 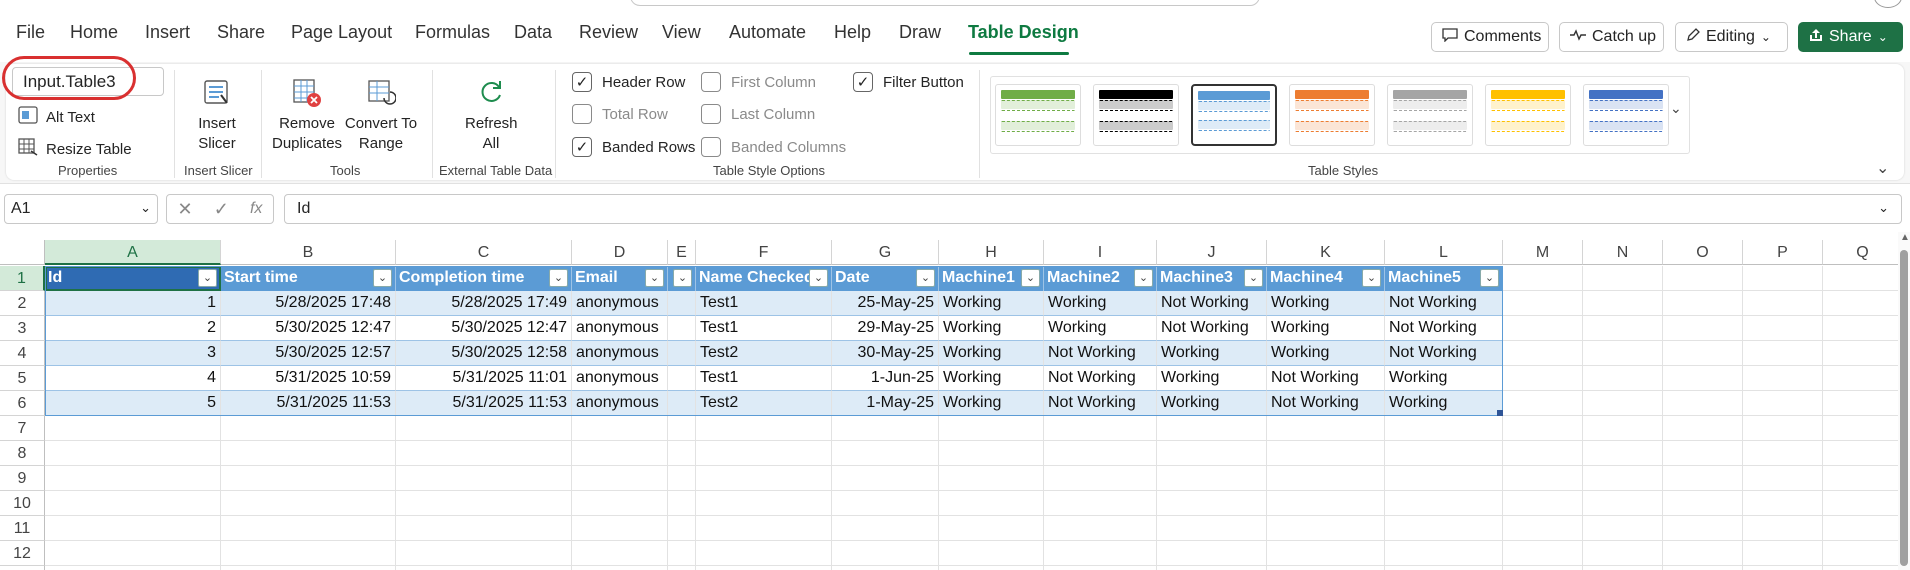 I want to click on first-column-checkbox: First Column, so click(x=758, y=82).